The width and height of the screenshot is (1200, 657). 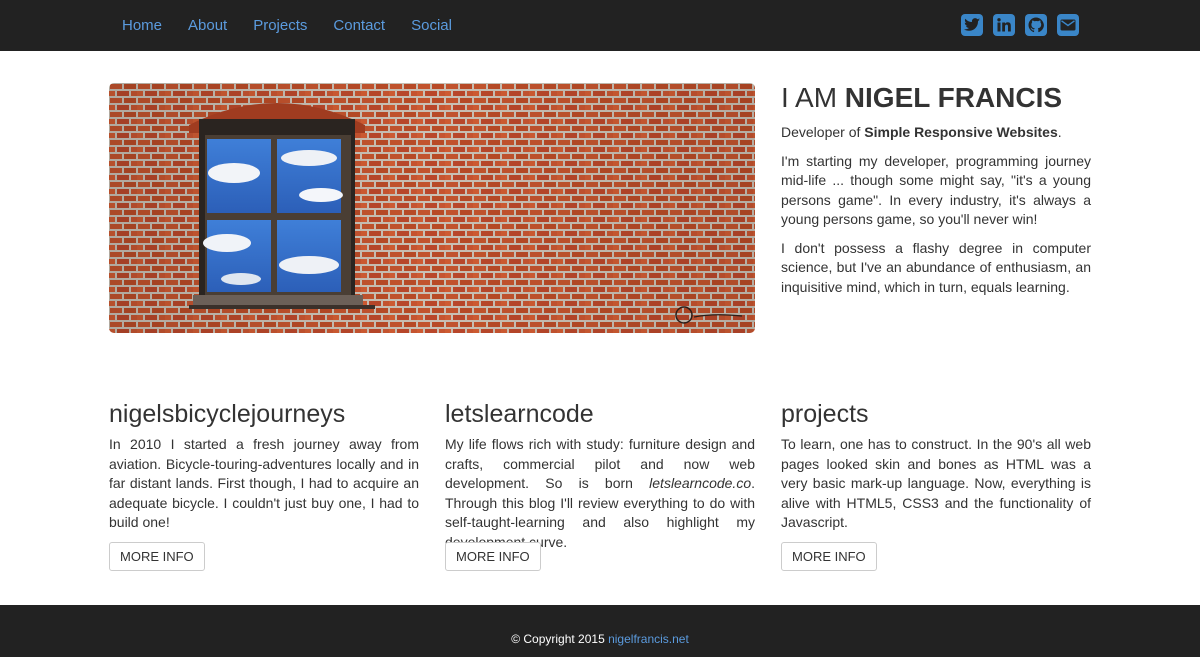 I want to click on footer: © Copyright 2015 nigelfrancis.net, so click(x=600, y=631).